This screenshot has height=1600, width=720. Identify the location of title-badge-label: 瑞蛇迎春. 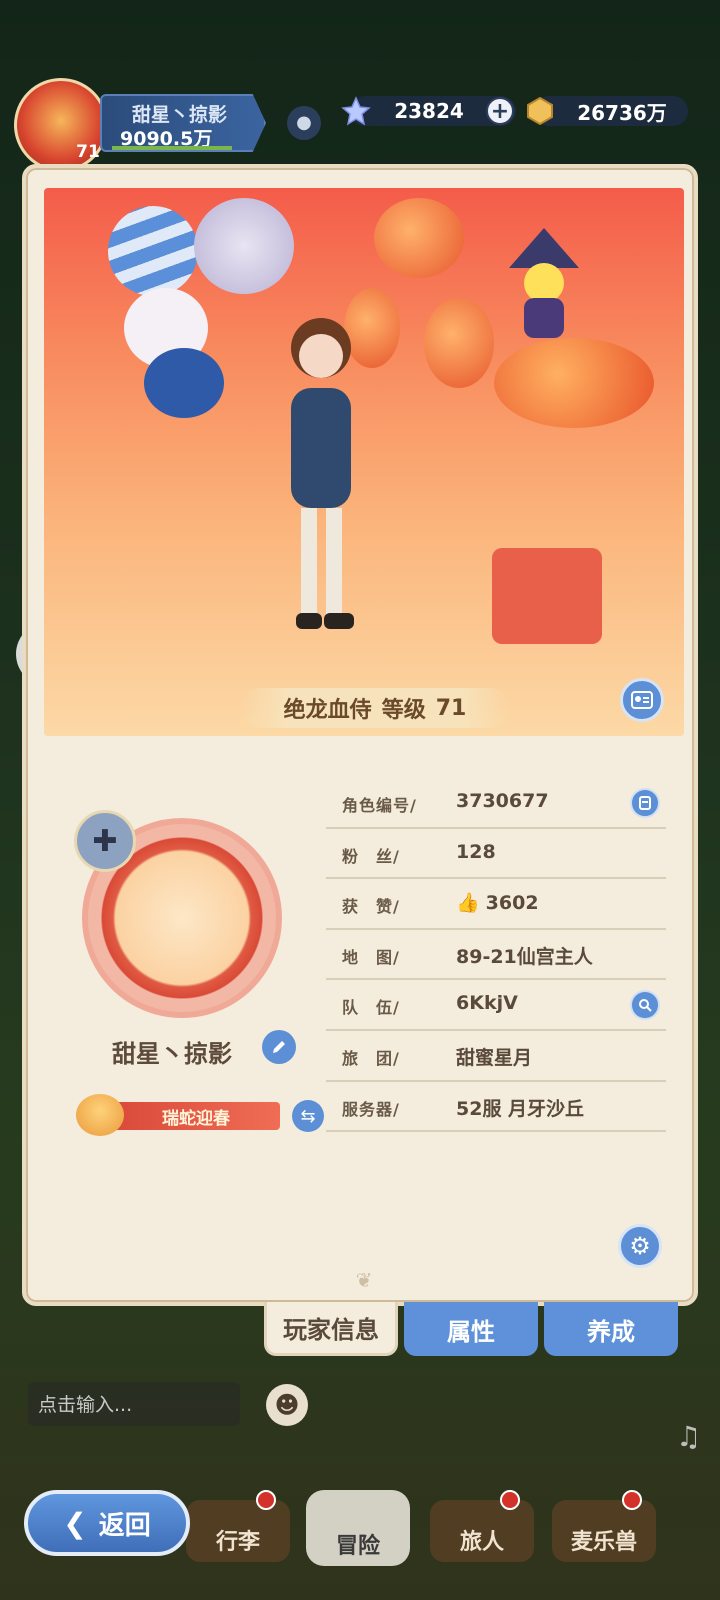
(196, 1116).